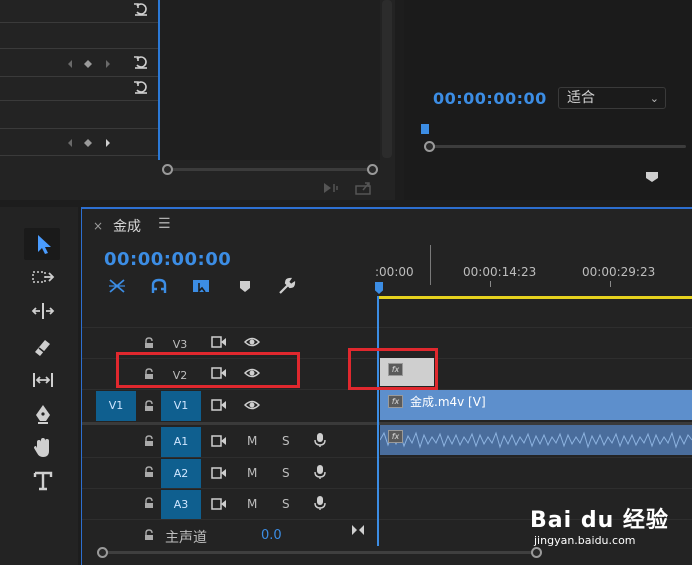 The width and height of the screenshot is (692, 565). Describe the element at coordinates (164, 224) in the screenshot. I see `panel-menu-icon: ☰` at that location.